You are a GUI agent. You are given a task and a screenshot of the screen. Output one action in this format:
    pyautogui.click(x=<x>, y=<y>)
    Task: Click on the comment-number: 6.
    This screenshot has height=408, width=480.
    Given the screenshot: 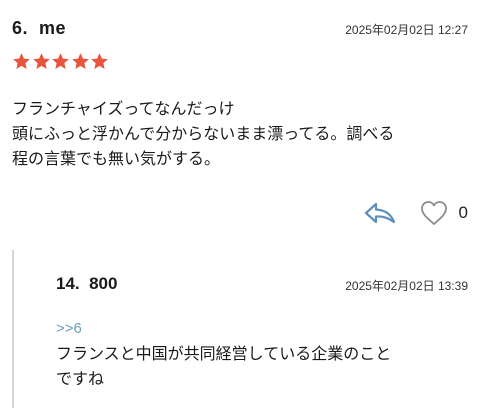 What is the action you would take?
    pyautogui.click(x=20, y=28)
    